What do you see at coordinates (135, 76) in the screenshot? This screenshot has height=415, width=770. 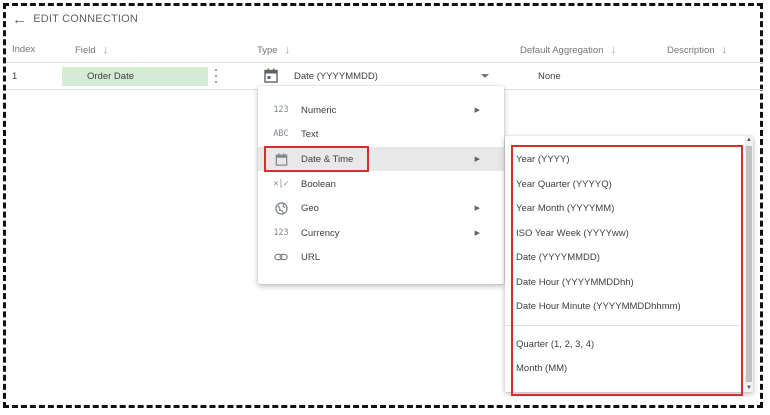 I see `field-name-chip: Order Date` at bounding box center [135, 76].